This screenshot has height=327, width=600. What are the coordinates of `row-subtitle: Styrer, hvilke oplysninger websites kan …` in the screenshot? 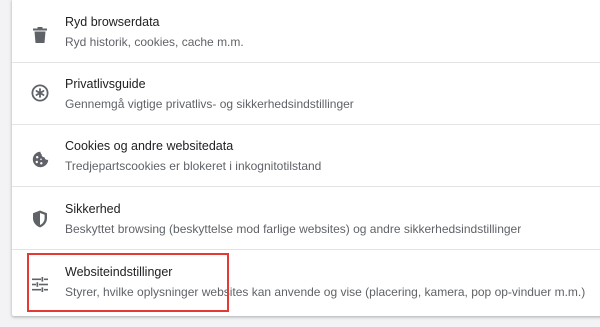 It's located at (325, 292).